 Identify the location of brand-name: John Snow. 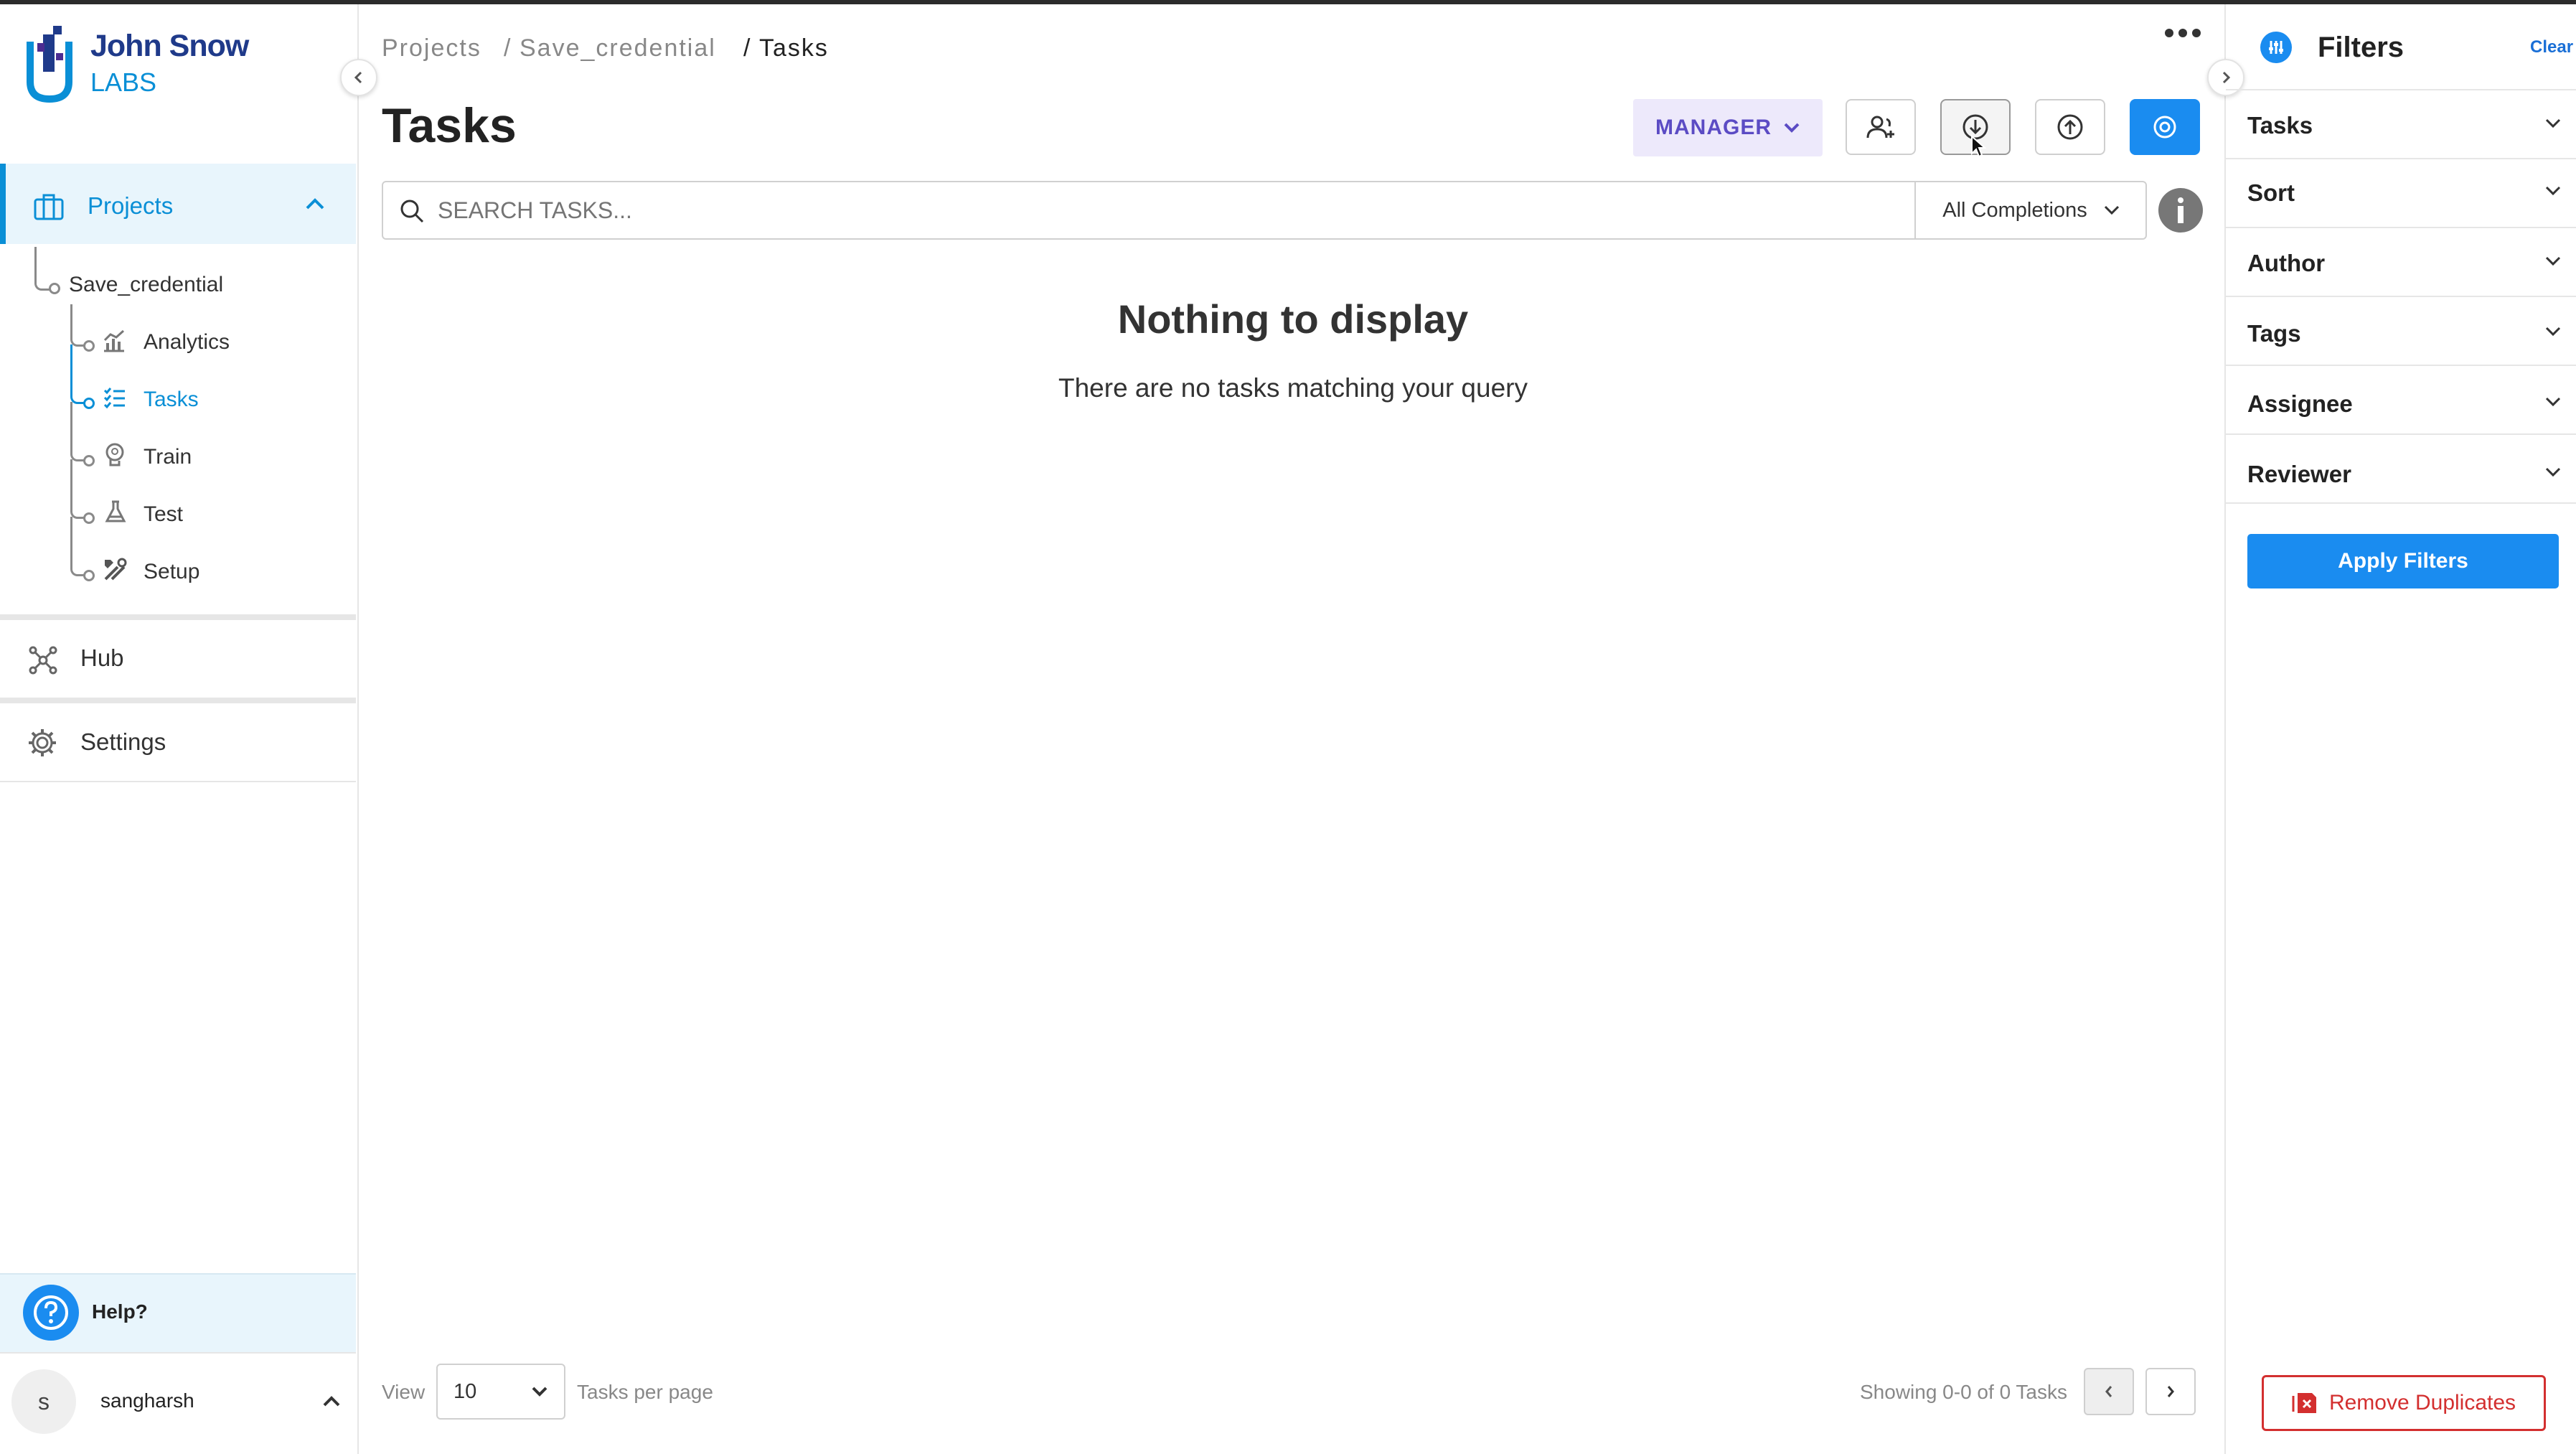
(169, 46).